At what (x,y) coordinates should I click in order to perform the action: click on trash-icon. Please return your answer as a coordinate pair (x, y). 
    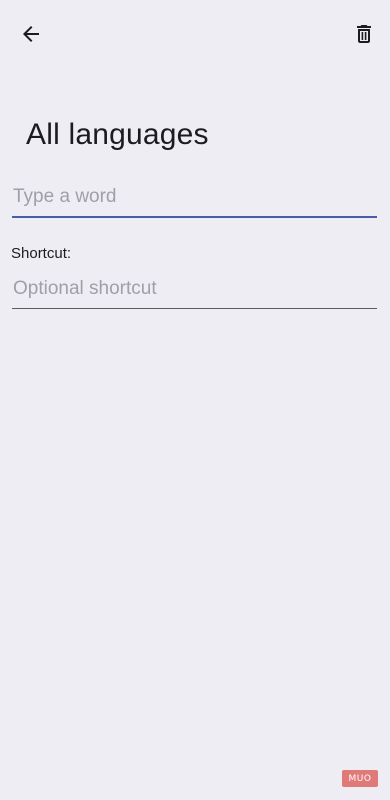
    Looking at the image, I should click on (364, 34).